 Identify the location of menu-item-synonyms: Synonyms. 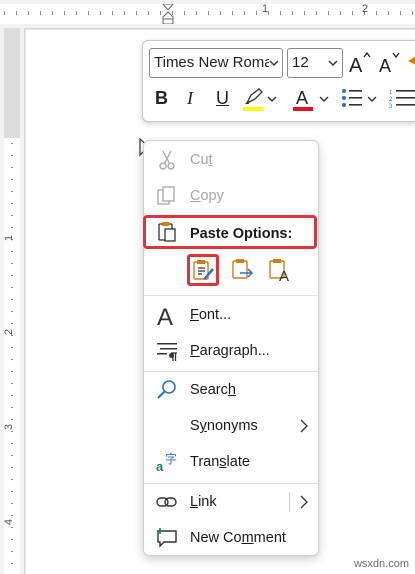
(231, 426).